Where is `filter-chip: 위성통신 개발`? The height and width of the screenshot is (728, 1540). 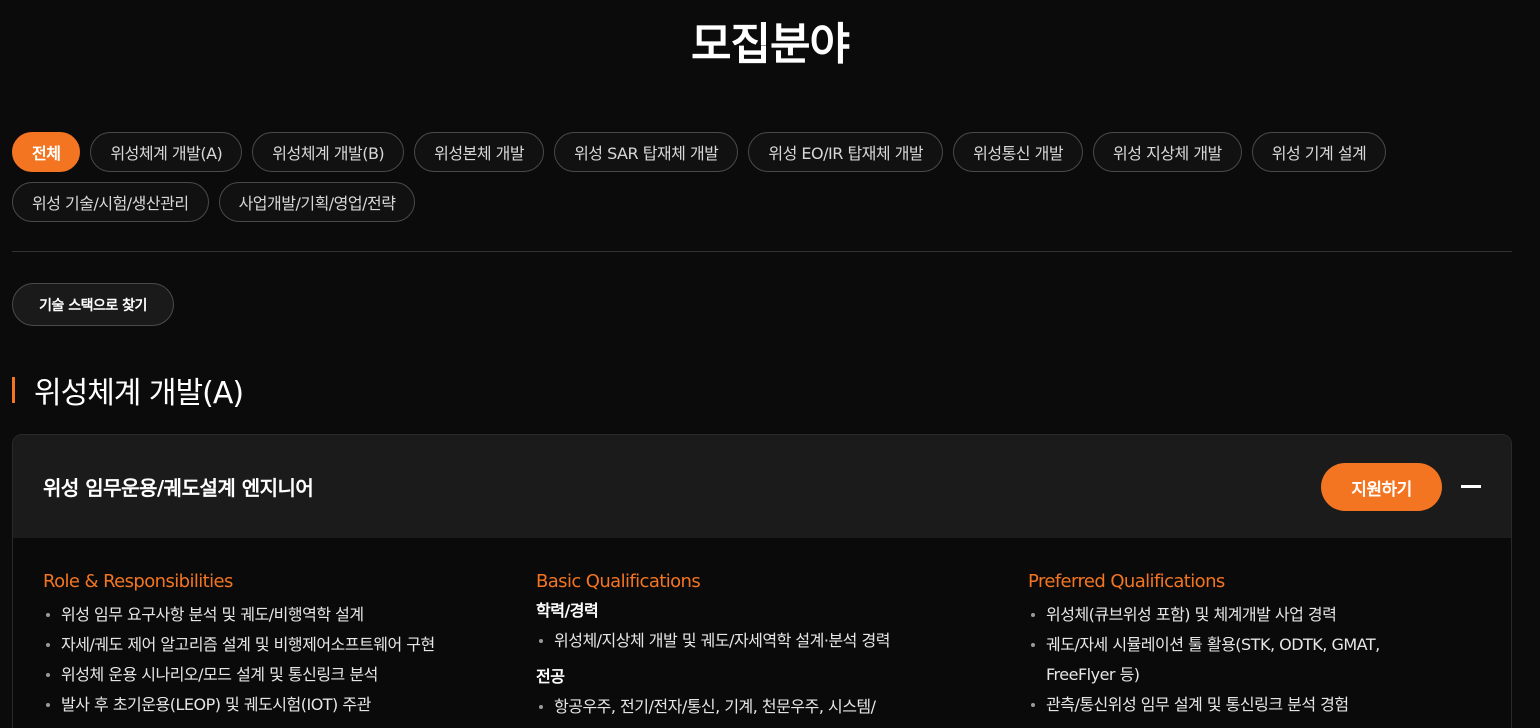
filter-chip: 위성통신 개발 is located at coordinates (1018, 152).